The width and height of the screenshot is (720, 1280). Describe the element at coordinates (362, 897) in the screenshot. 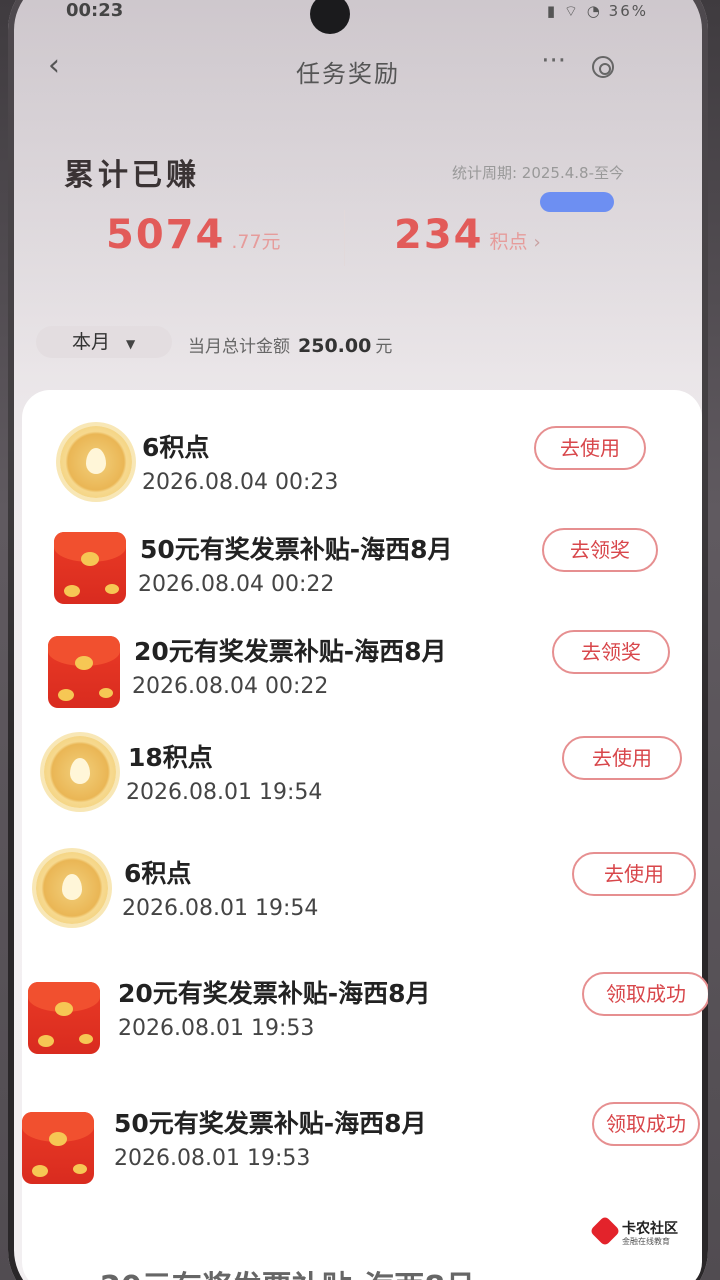

I see `list-item: 6积点 2026.08.01 19:54 去使用` at that location.